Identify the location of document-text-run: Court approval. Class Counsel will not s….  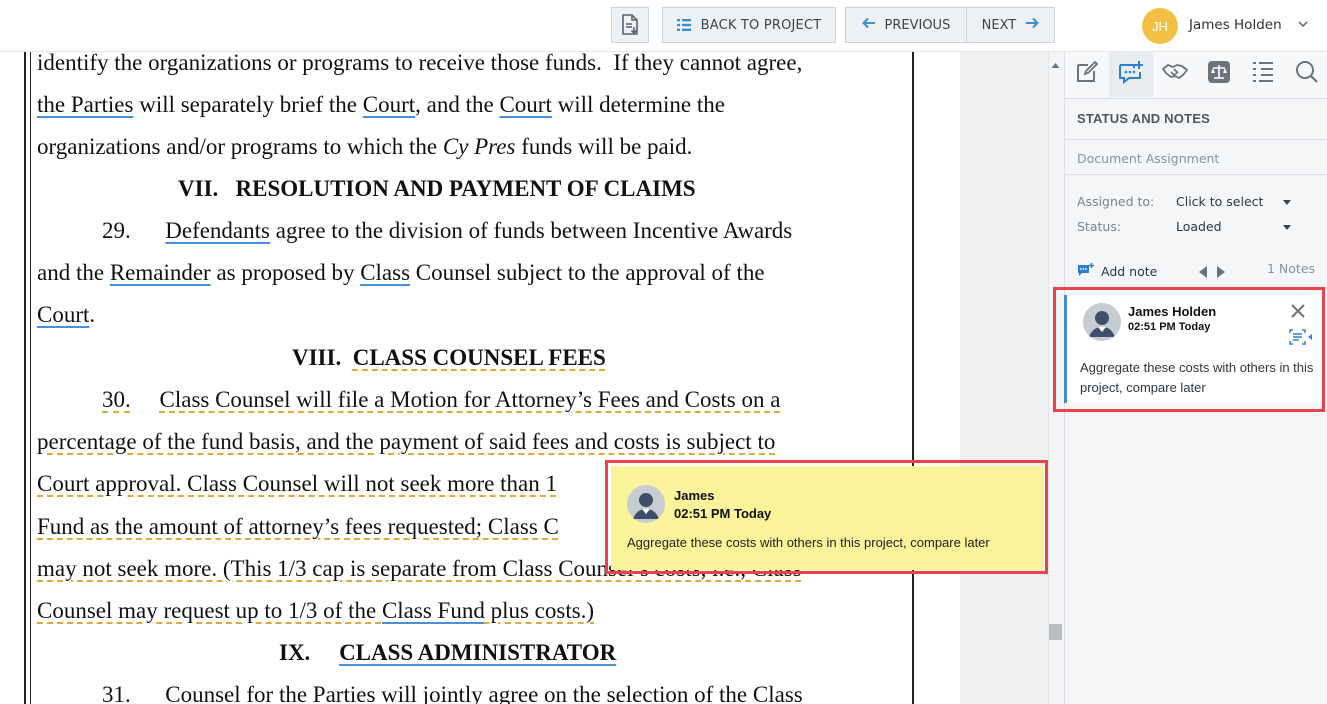
(297, 483).